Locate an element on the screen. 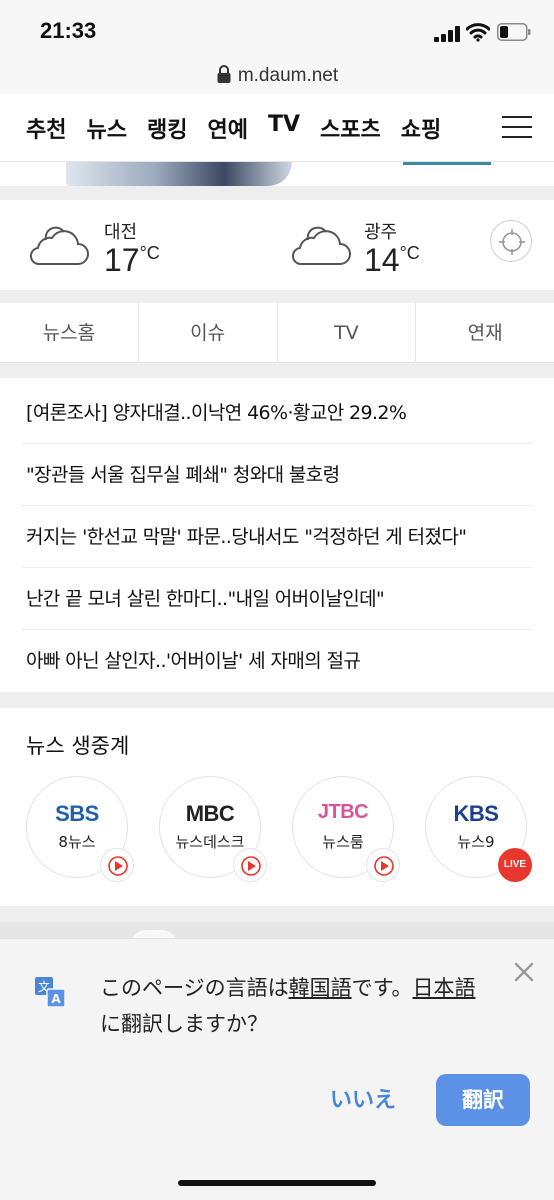 This screenshot has width=554, height=1200. nav-item-tv: TV is located at coordinates (284, 128).